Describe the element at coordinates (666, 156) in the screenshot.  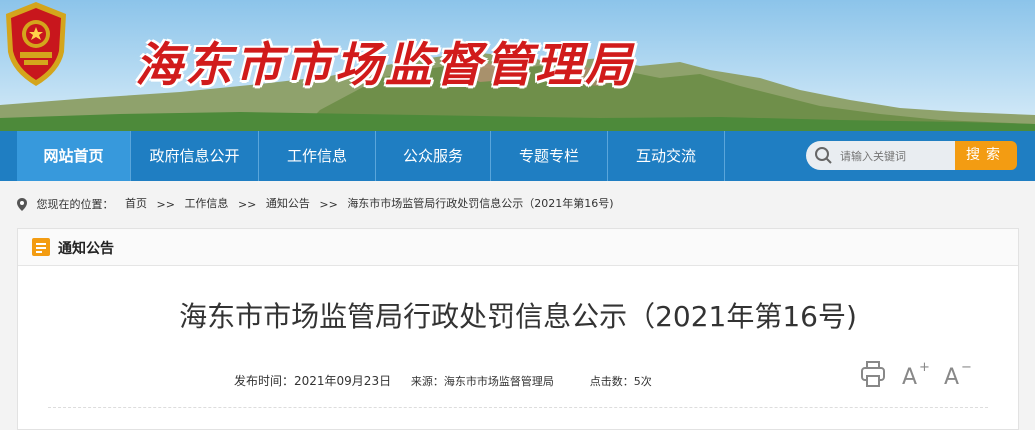
I see `nav-item-interaction: 互动交流` at that location.